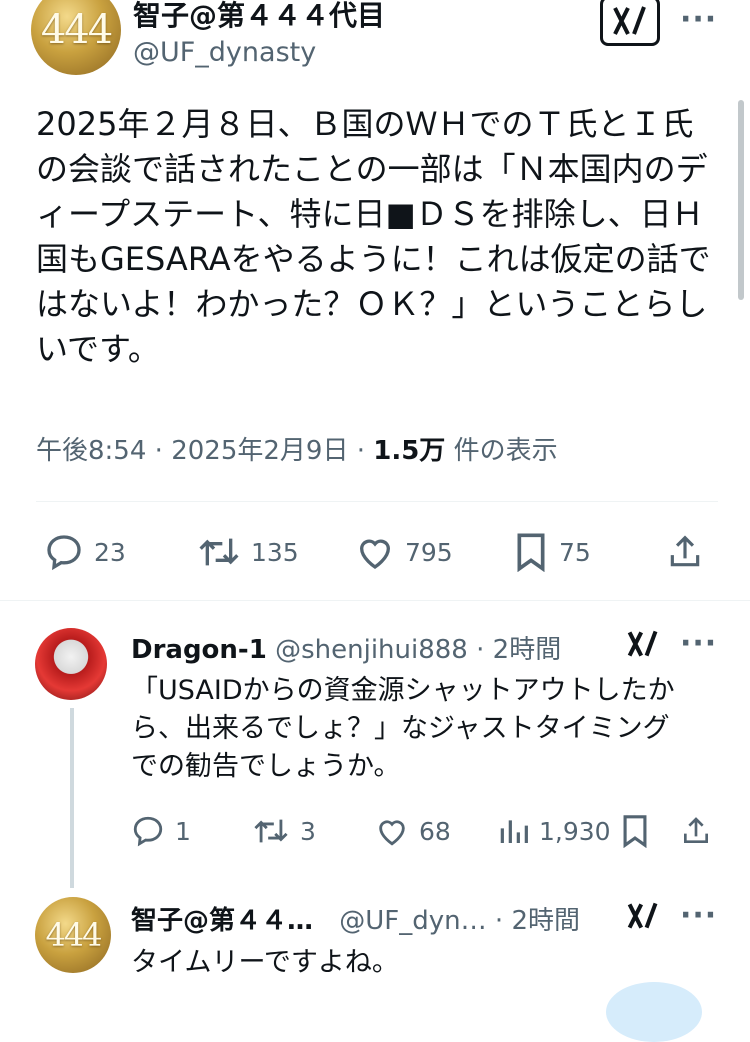 This screenshot has width=750, height=1042. Describe the element at coordinates (275, 552) in the screenshot. I see `retweet-count: 135` at that location.